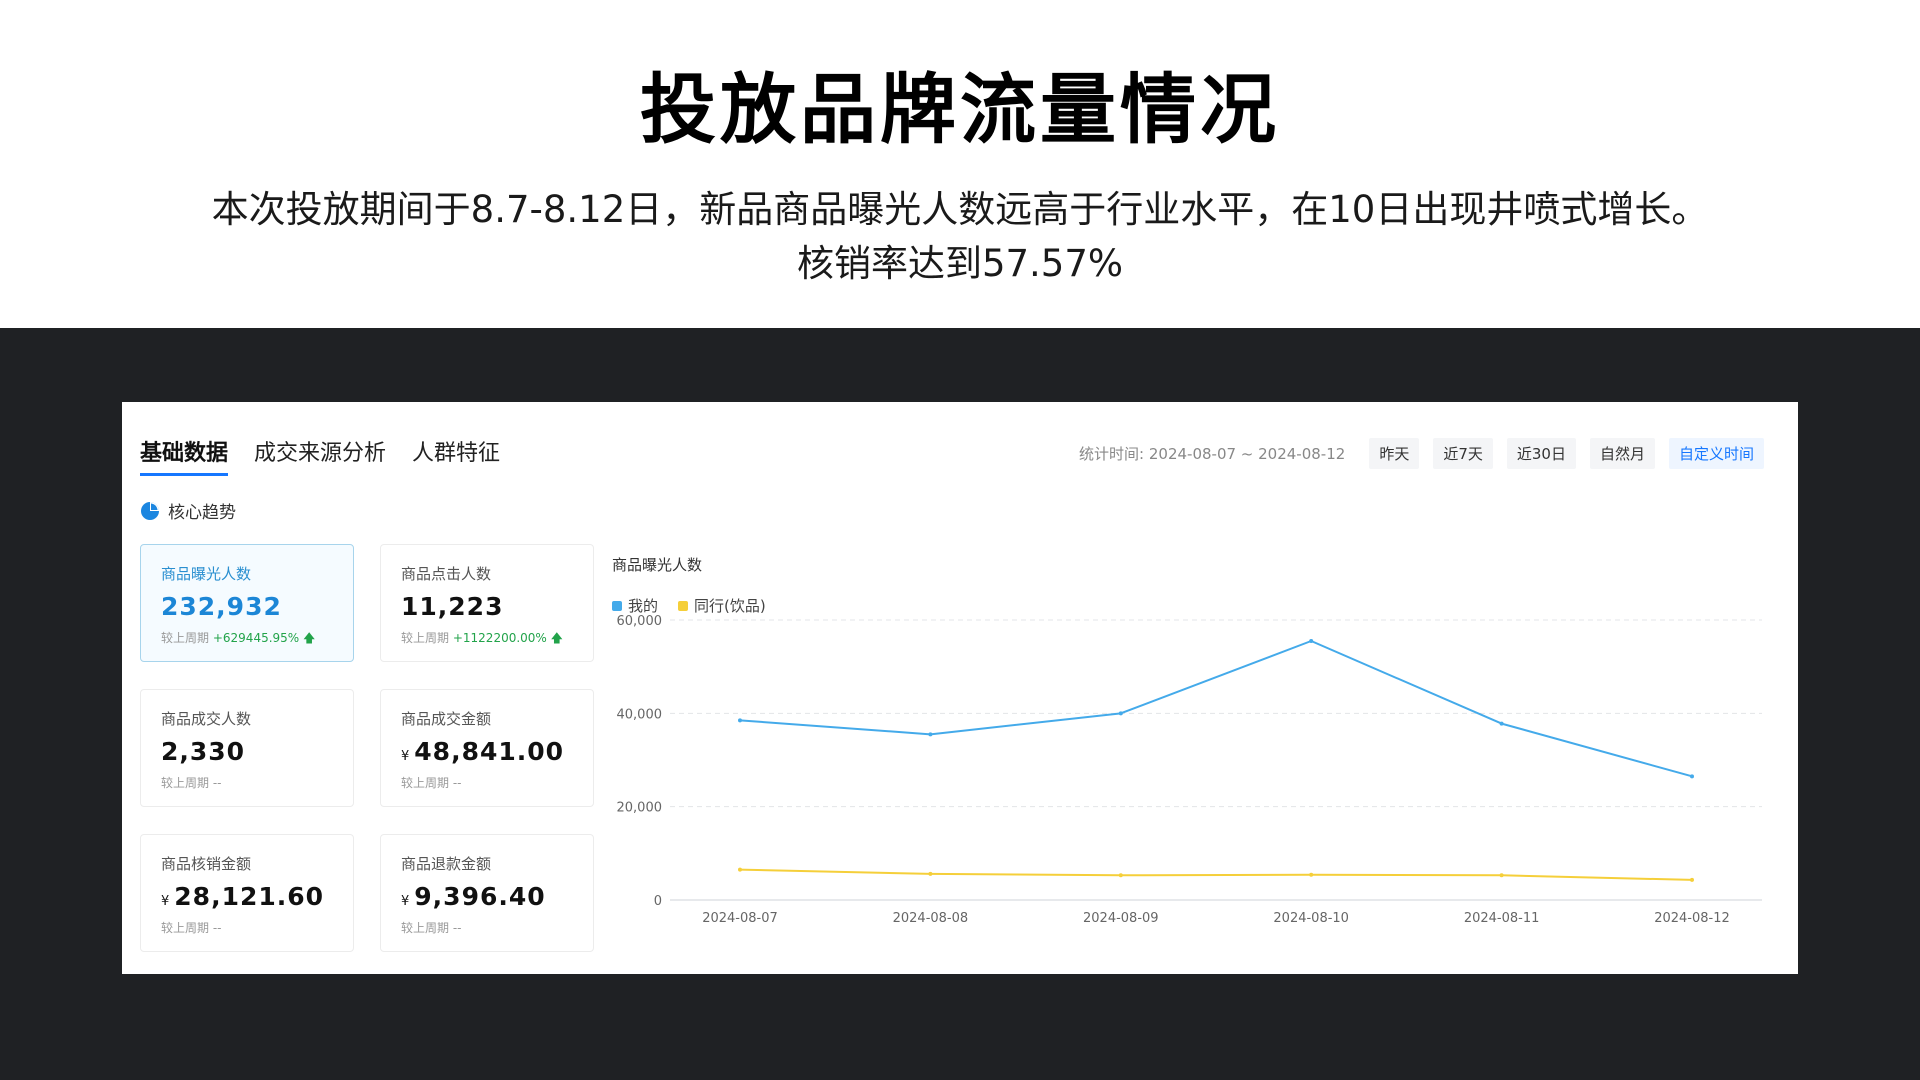 The height and width of the screenshot is (1080, 1920). What do you see at coordinates (150, 510) in the screenshot?
I see `pie-chart-icon` at bounding box center [150, 510].